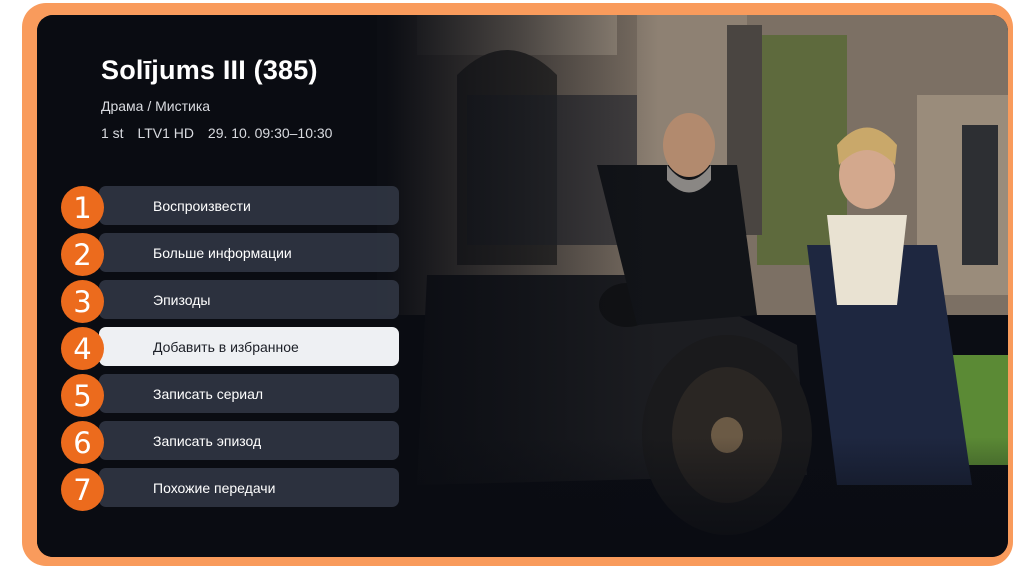 This screenshot has height=566, width=1013. I want to click on menu-item-record-series: Записать сериал, so click(249, 393).